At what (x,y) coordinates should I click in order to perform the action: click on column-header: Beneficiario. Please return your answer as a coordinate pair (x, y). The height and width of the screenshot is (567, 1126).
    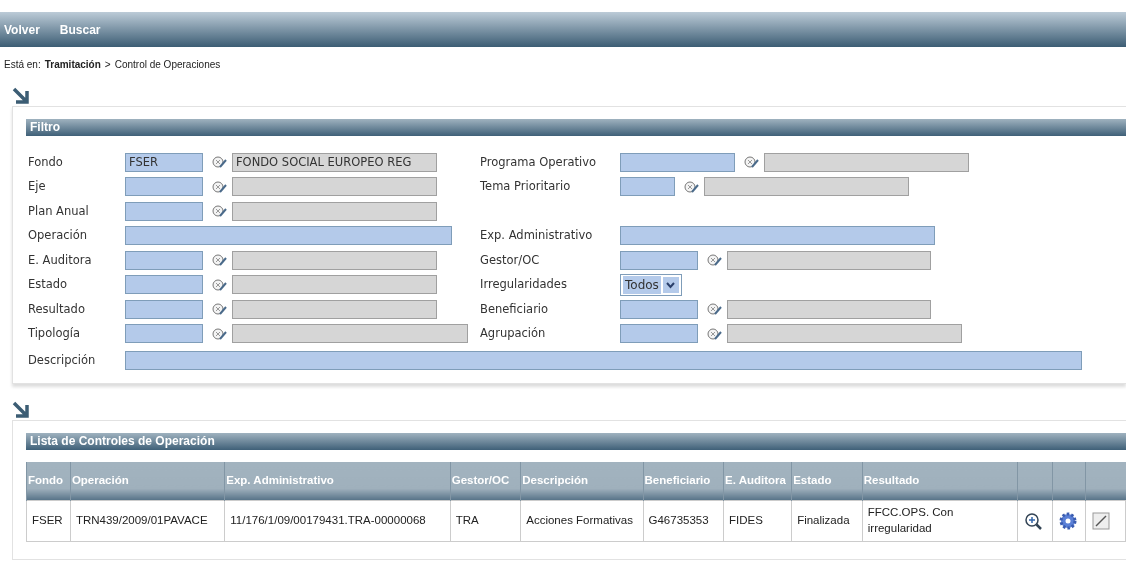
    Looking at the image, I should click on (683, 481).